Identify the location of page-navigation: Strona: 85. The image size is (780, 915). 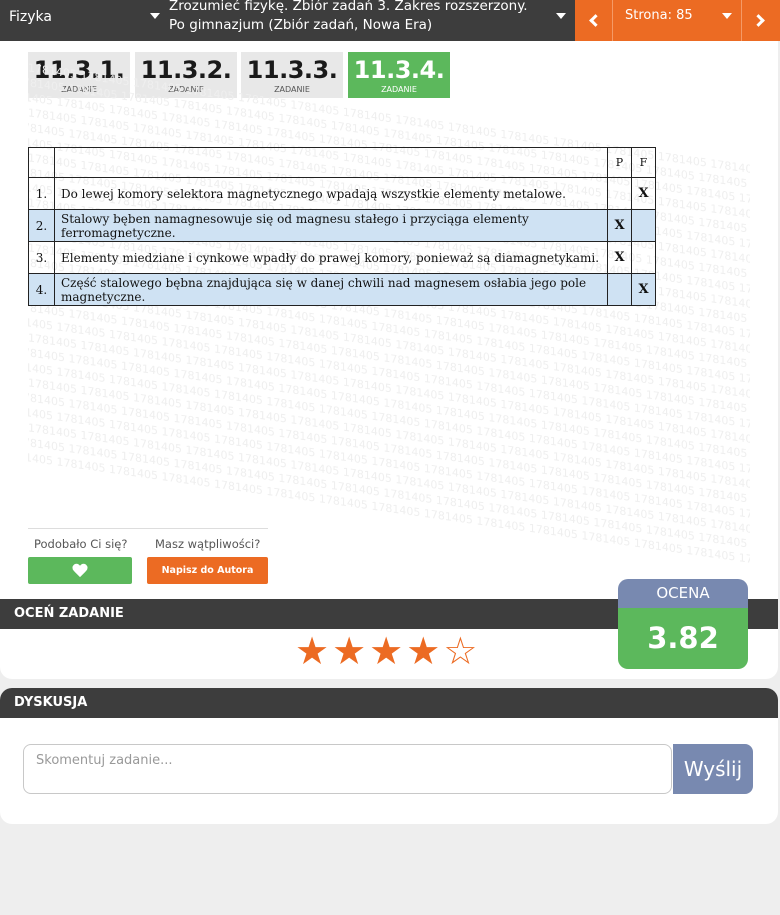
(677, 20).